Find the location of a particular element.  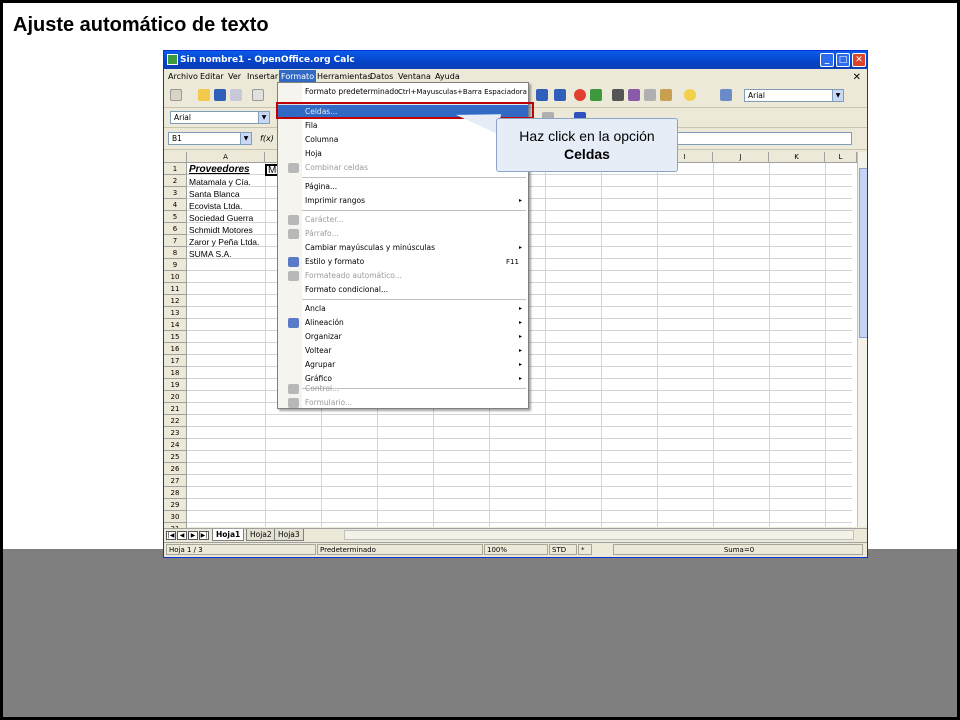

menu-column: Columna is located at coordinates (403, 140).